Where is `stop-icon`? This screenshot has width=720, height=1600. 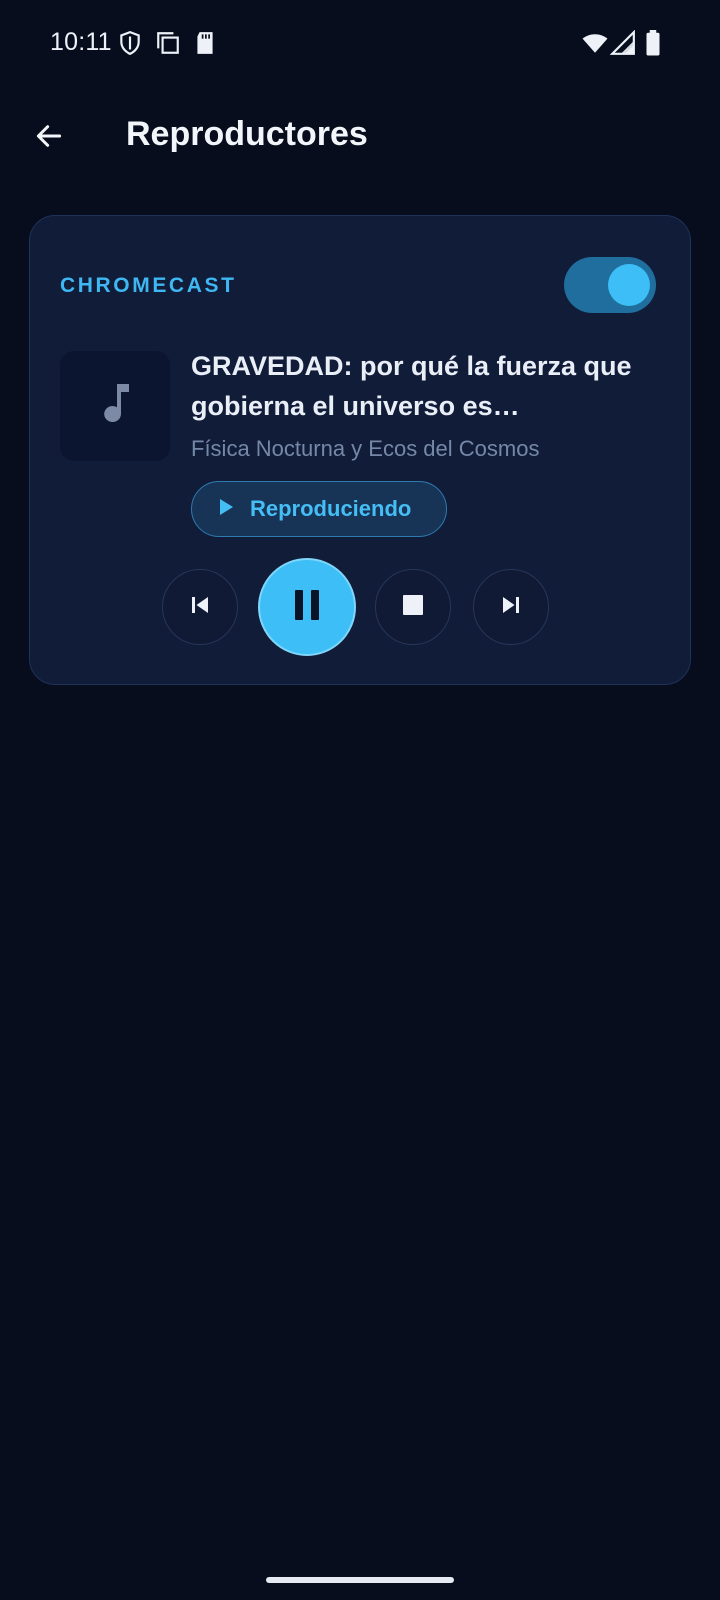 stop-icon is located at coordinates (413, 607).